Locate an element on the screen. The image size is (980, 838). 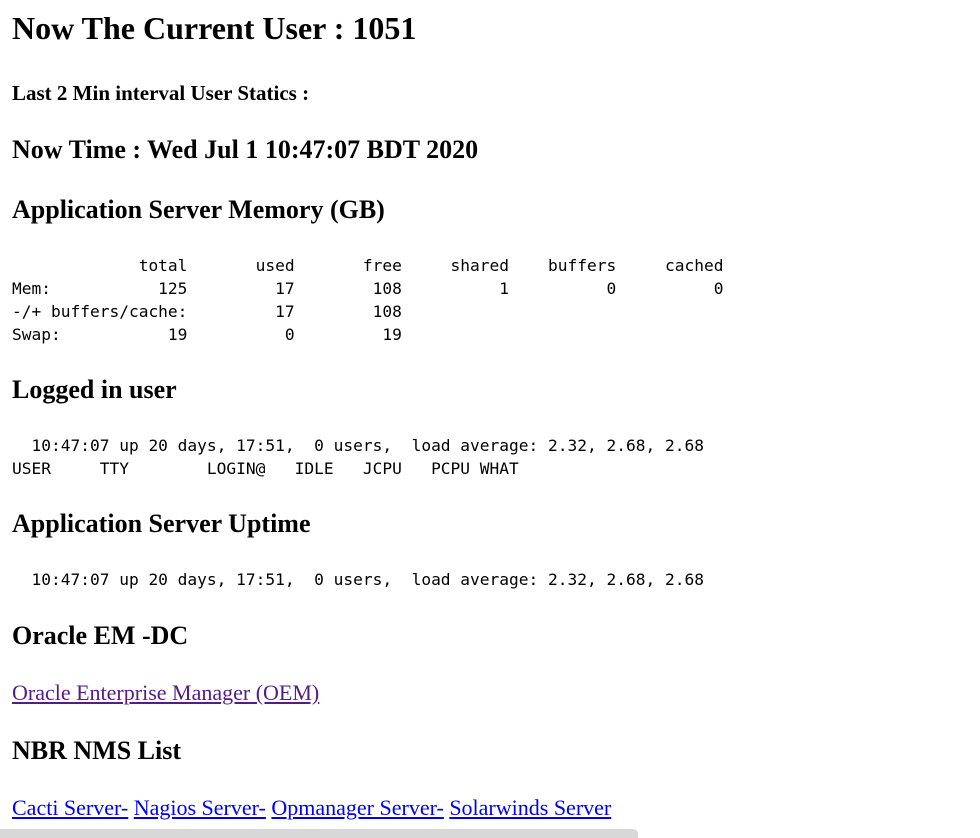
current-user-heading: Now The Current User : 1051 is located at coordinates (214, 28).